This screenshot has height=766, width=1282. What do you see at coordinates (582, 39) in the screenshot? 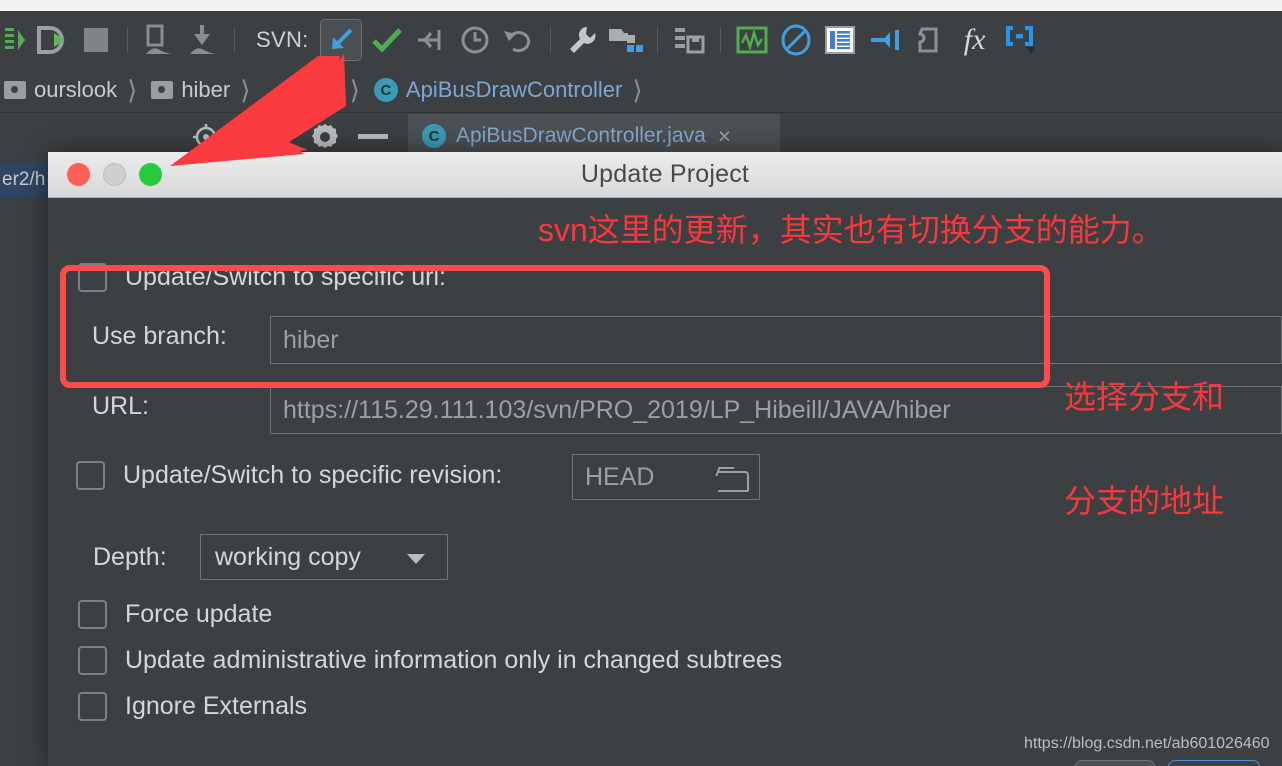
I see `settings-wrench-icon` at bounding box center [582, 39].